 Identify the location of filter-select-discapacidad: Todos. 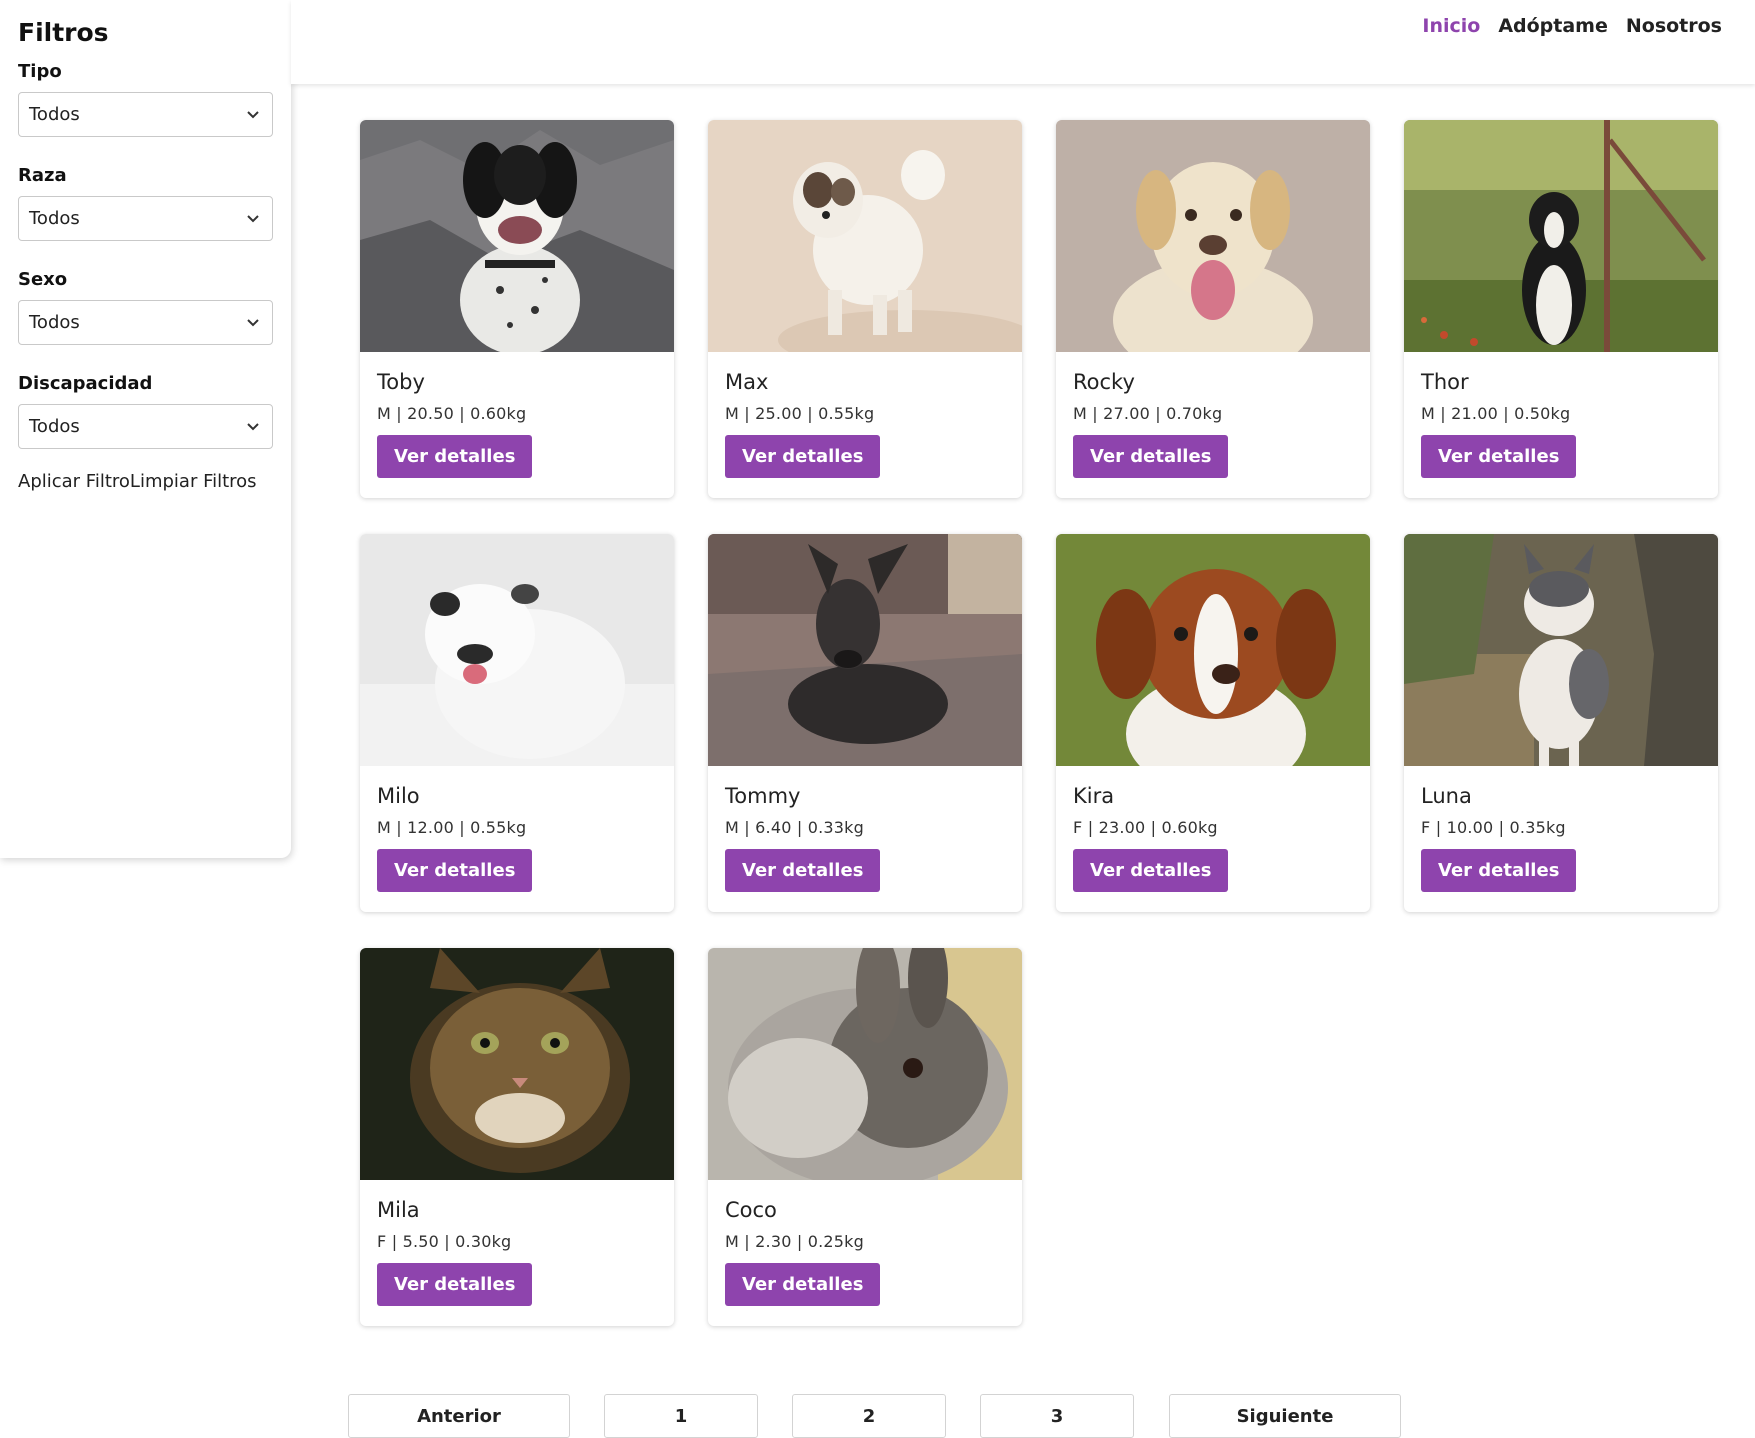
(145, 426).